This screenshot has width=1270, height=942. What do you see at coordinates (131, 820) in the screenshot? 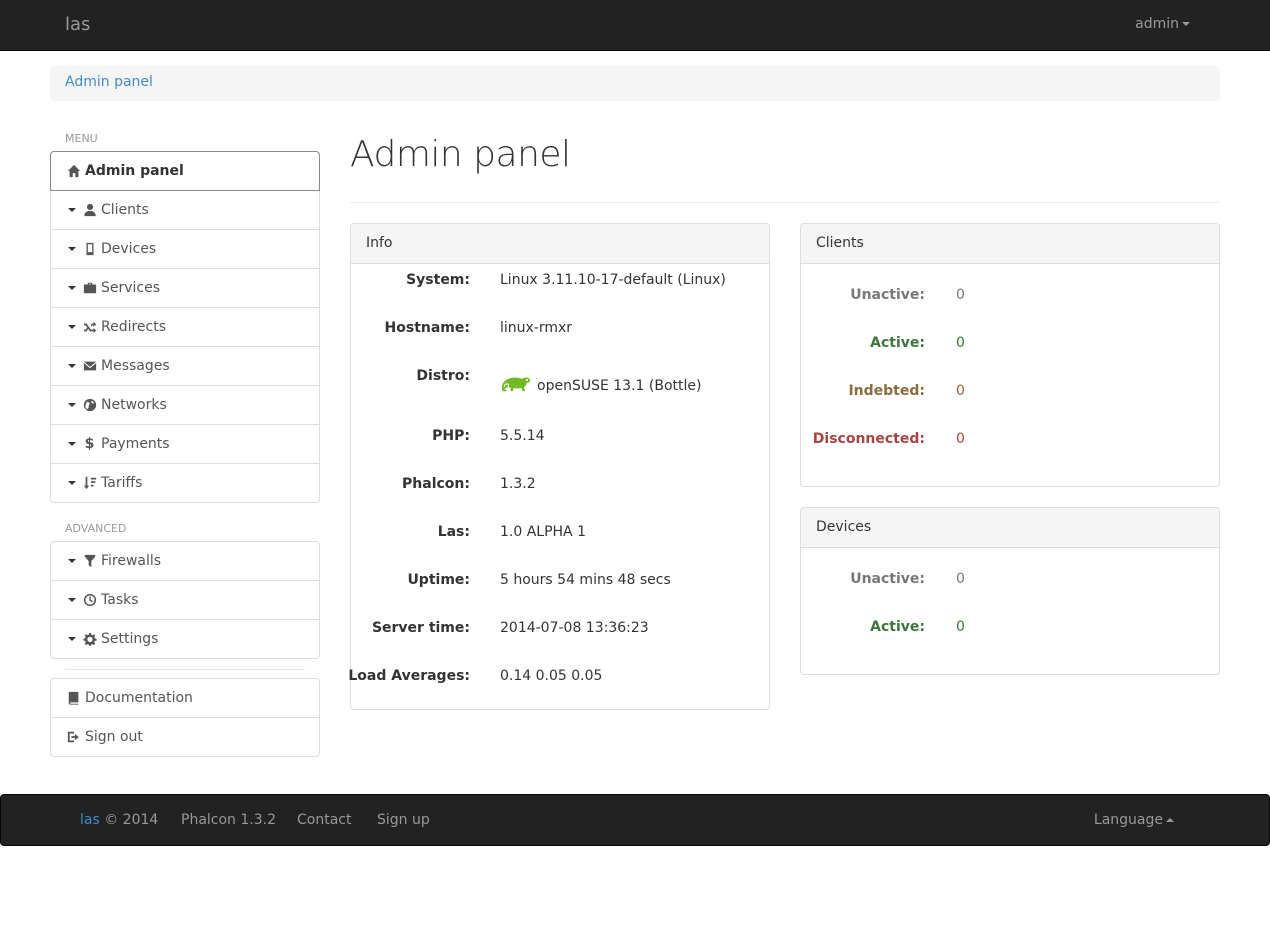
I see `footer-copyright-text: © 2014` at bounding box center [131, 820].